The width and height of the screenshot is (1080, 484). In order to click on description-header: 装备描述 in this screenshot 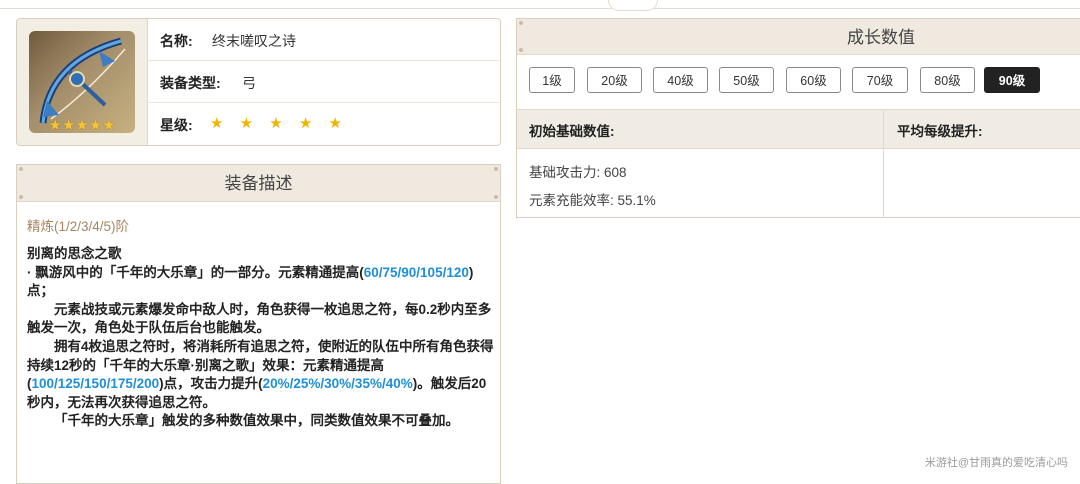, I will do `click(258, 183)`.